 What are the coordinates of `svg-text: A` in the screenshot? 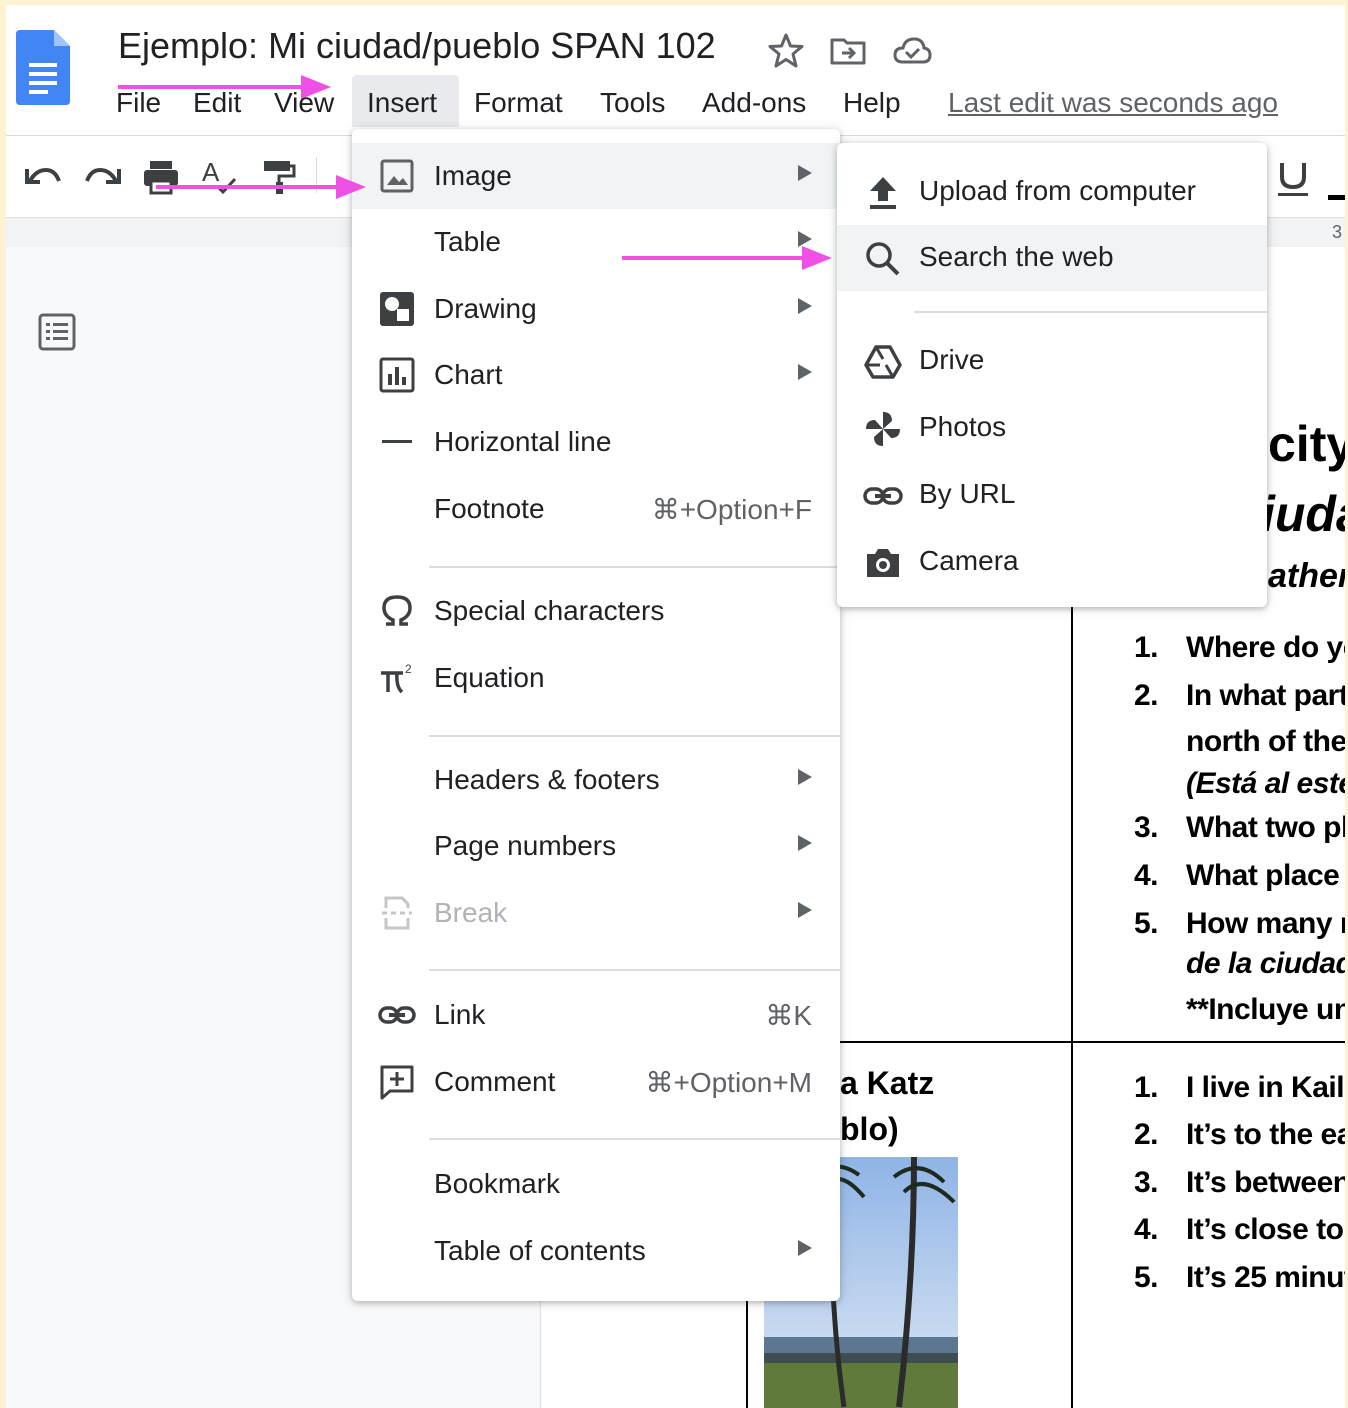 It's located at (211, 172).